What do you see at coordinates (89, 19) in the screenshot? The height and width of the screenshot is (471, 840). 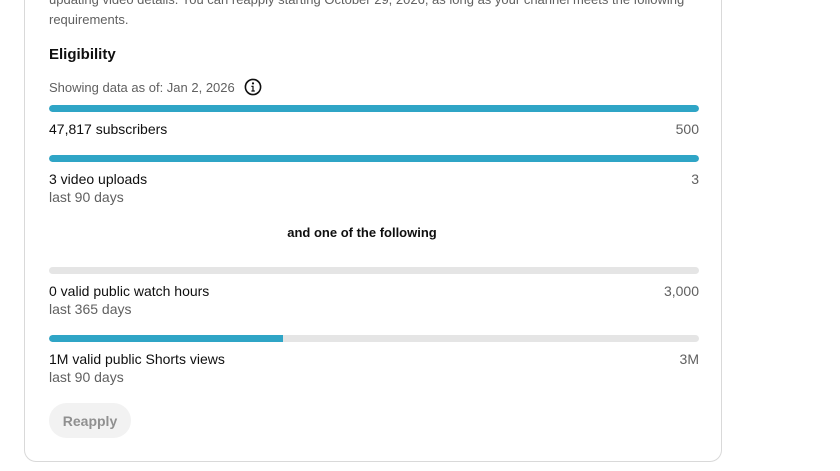 I see `intro-text-line2: requirements.` at bounding box center [89, 19].